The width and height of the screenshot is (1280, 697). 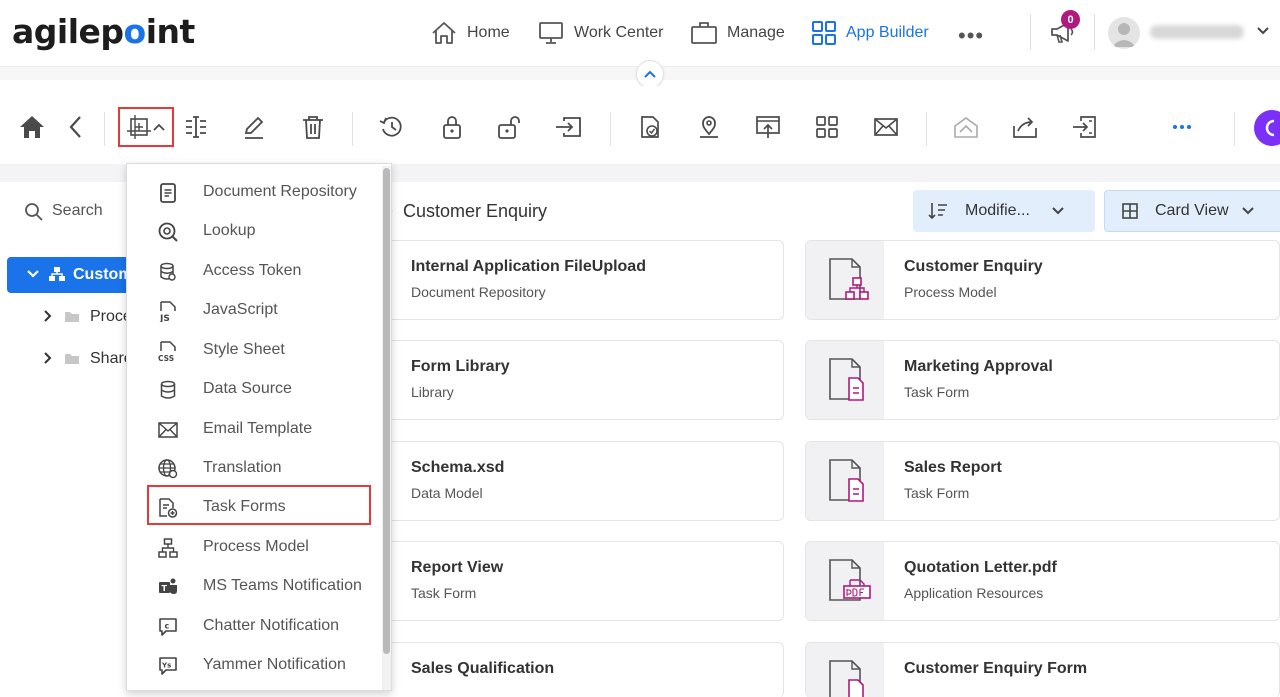 What do you see at coordinates (971, 36) in the screenshot?
I see `nav-more-button: •••` at bounding box center [971, 36].